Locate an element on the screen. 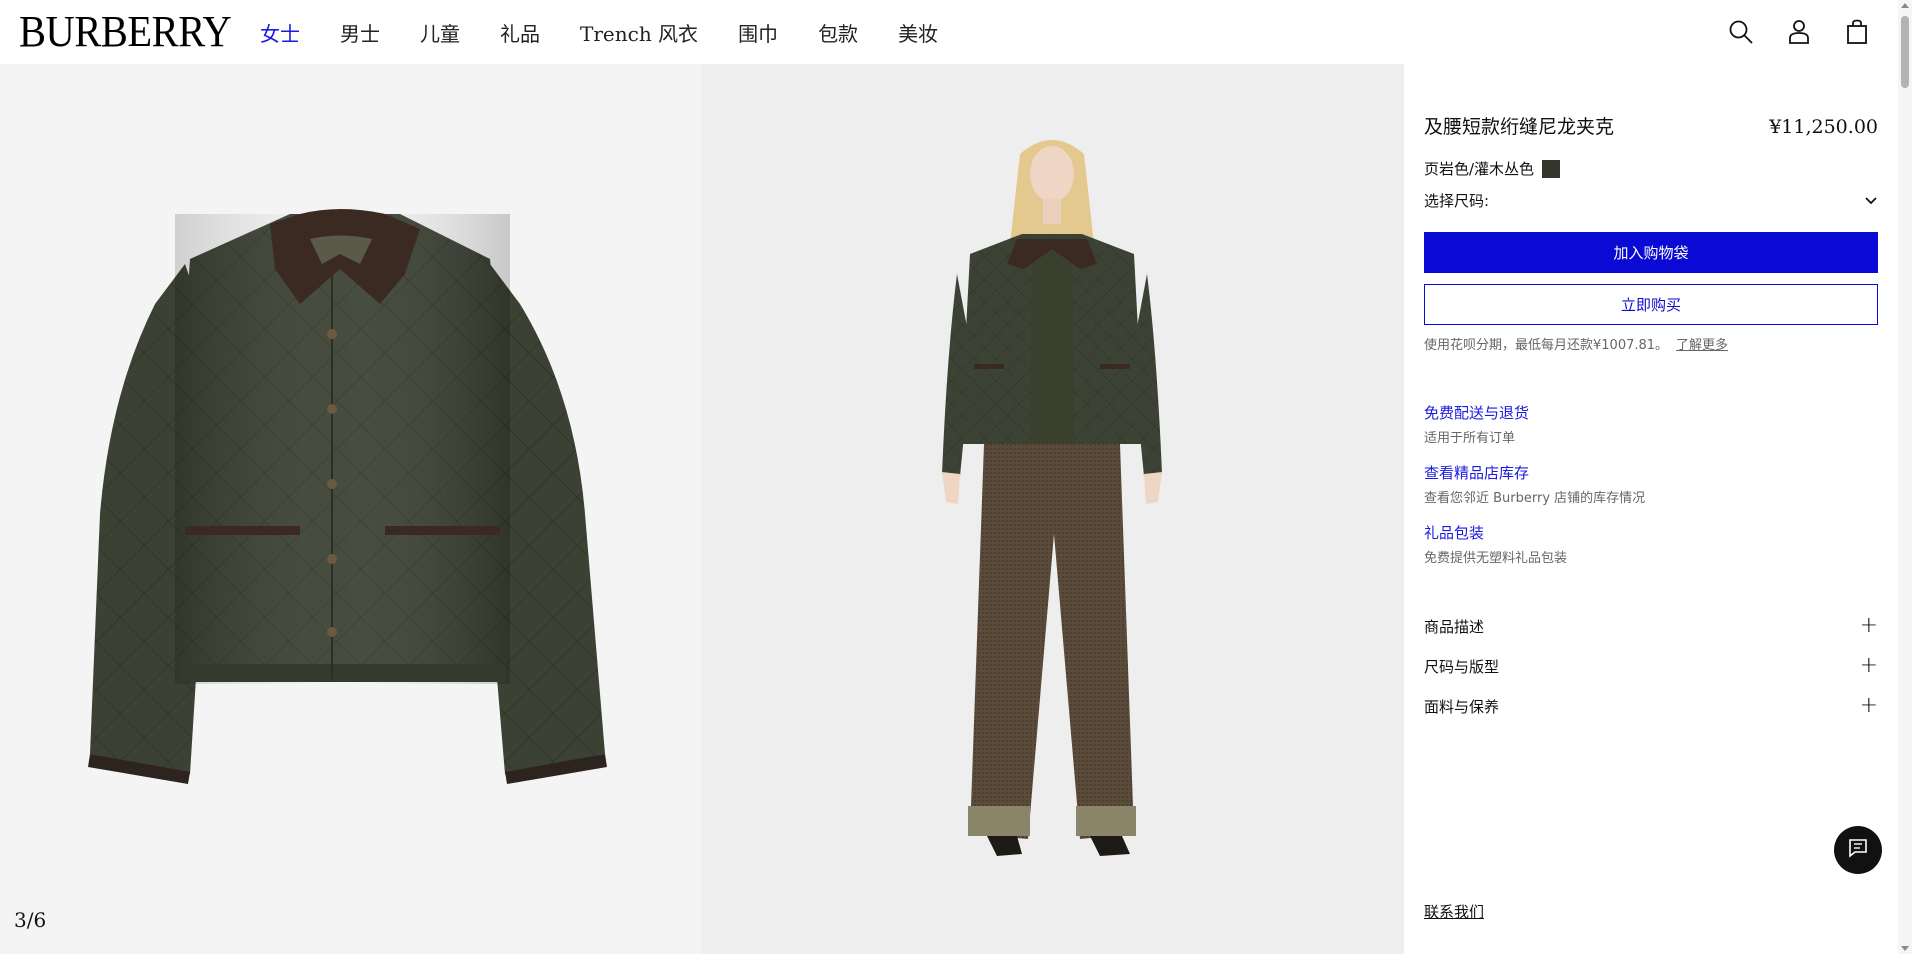  service-title: 免费配送与退货 is located at coordinates (1476, 412).